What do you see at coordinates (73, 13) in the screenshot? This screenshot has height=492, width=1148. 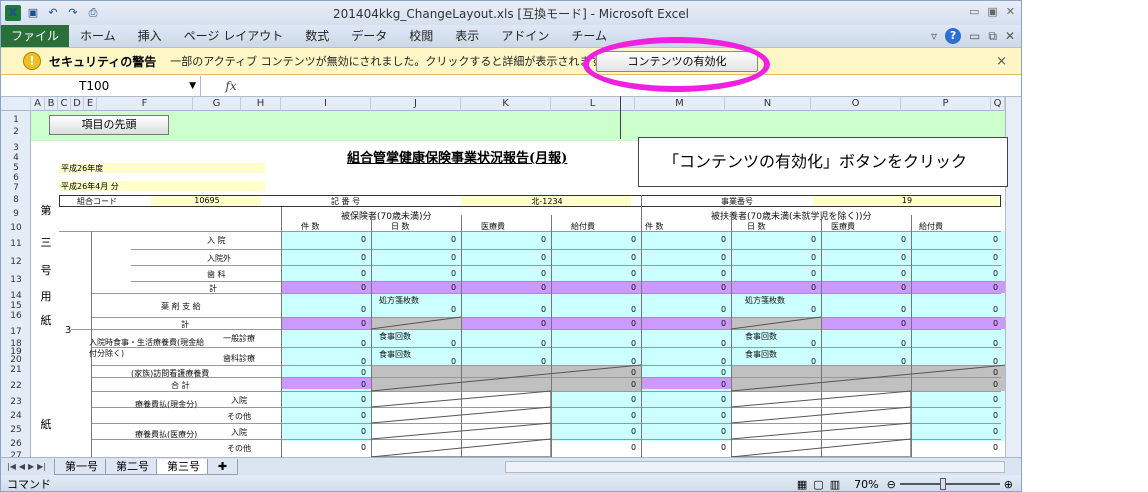 I see `redo-icon: ↷` at bounding box center [73, 13].